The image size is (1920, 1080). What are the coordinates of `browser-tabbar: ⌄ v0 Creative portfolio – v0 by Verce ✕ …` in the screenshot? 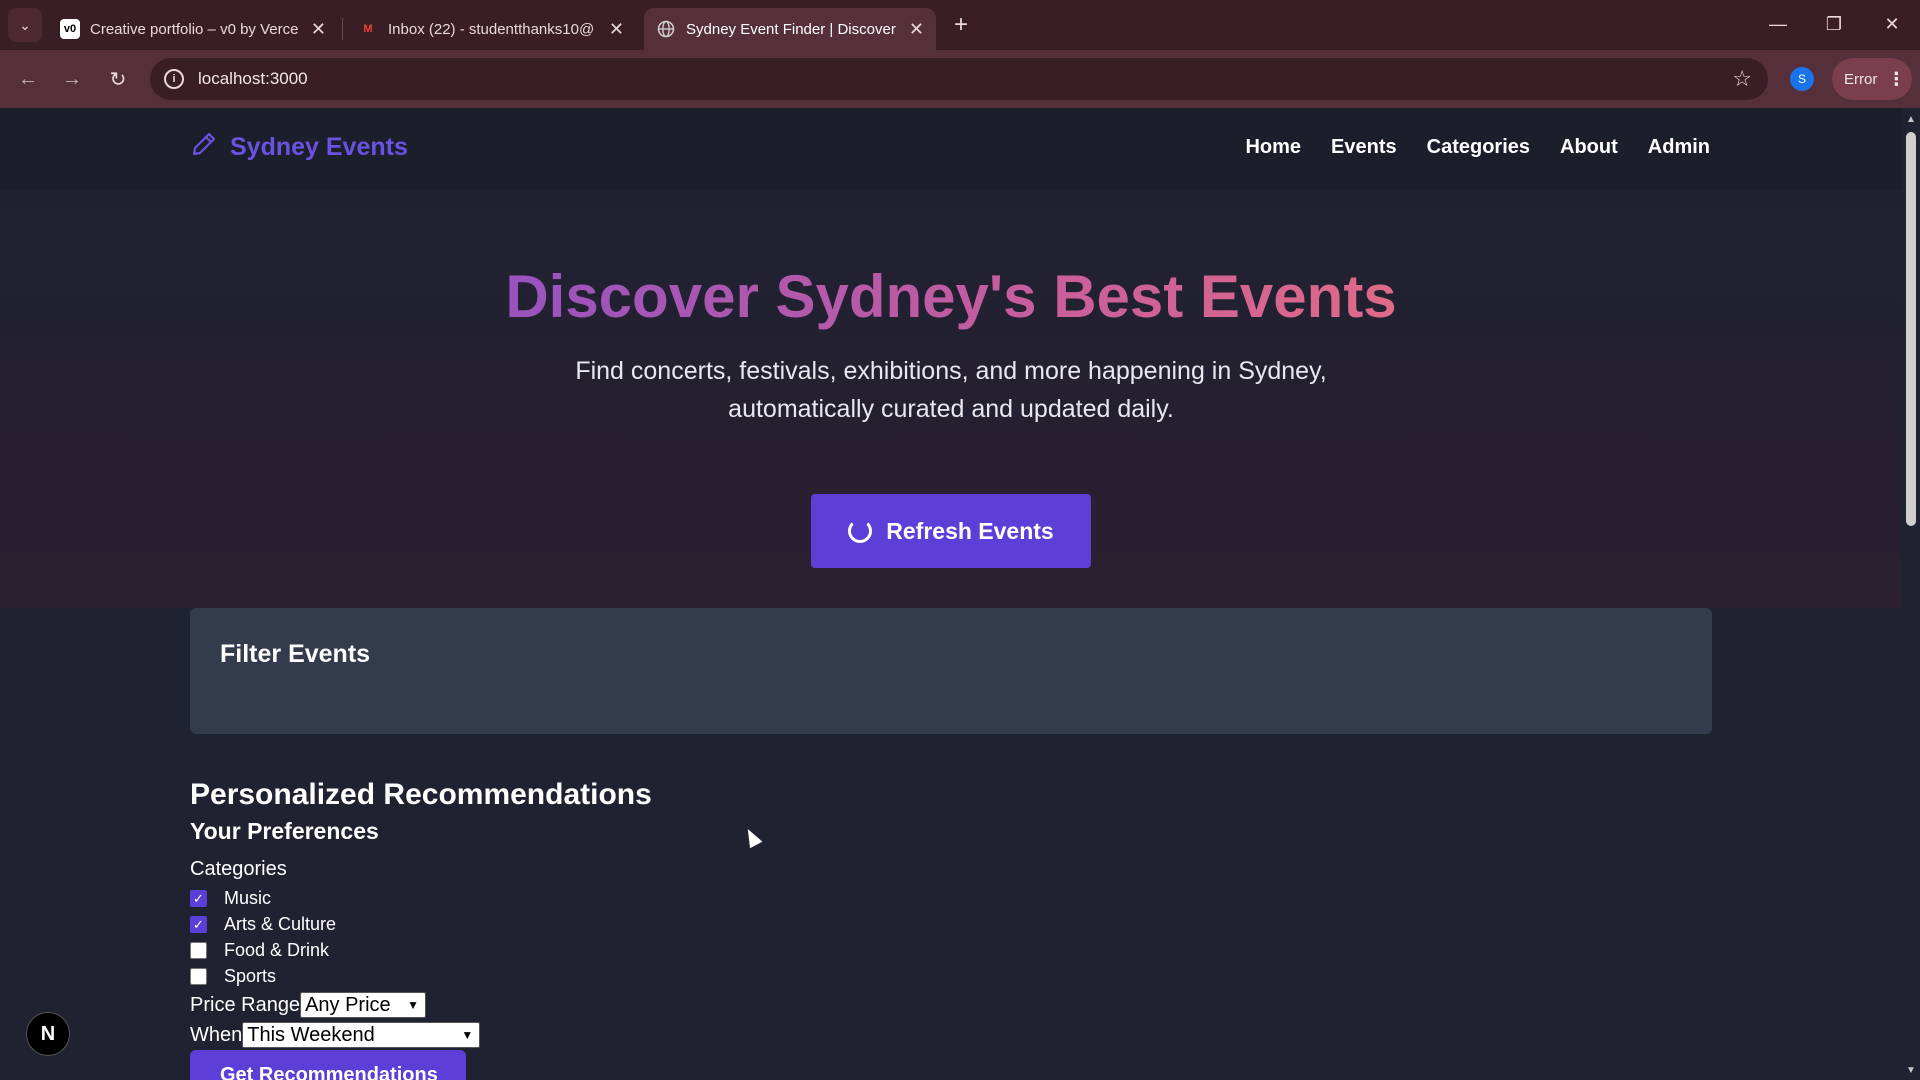 It's located at (960, 25).